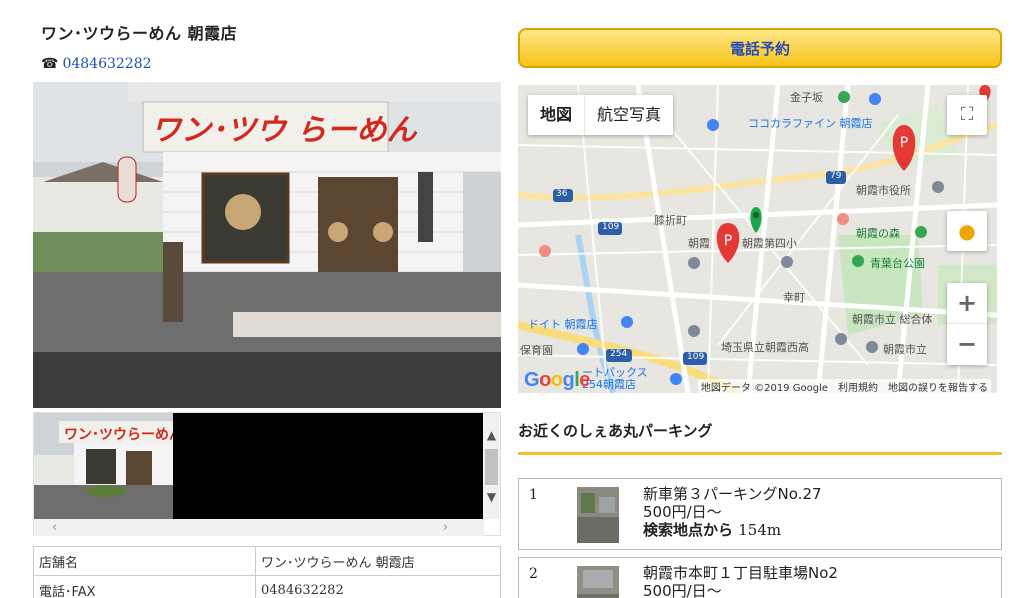 The width and height of the screenshot is (1024, 598). Describe the element at coordinates (836, 176) in the screenshot. I see `road-number: 79` at that location.